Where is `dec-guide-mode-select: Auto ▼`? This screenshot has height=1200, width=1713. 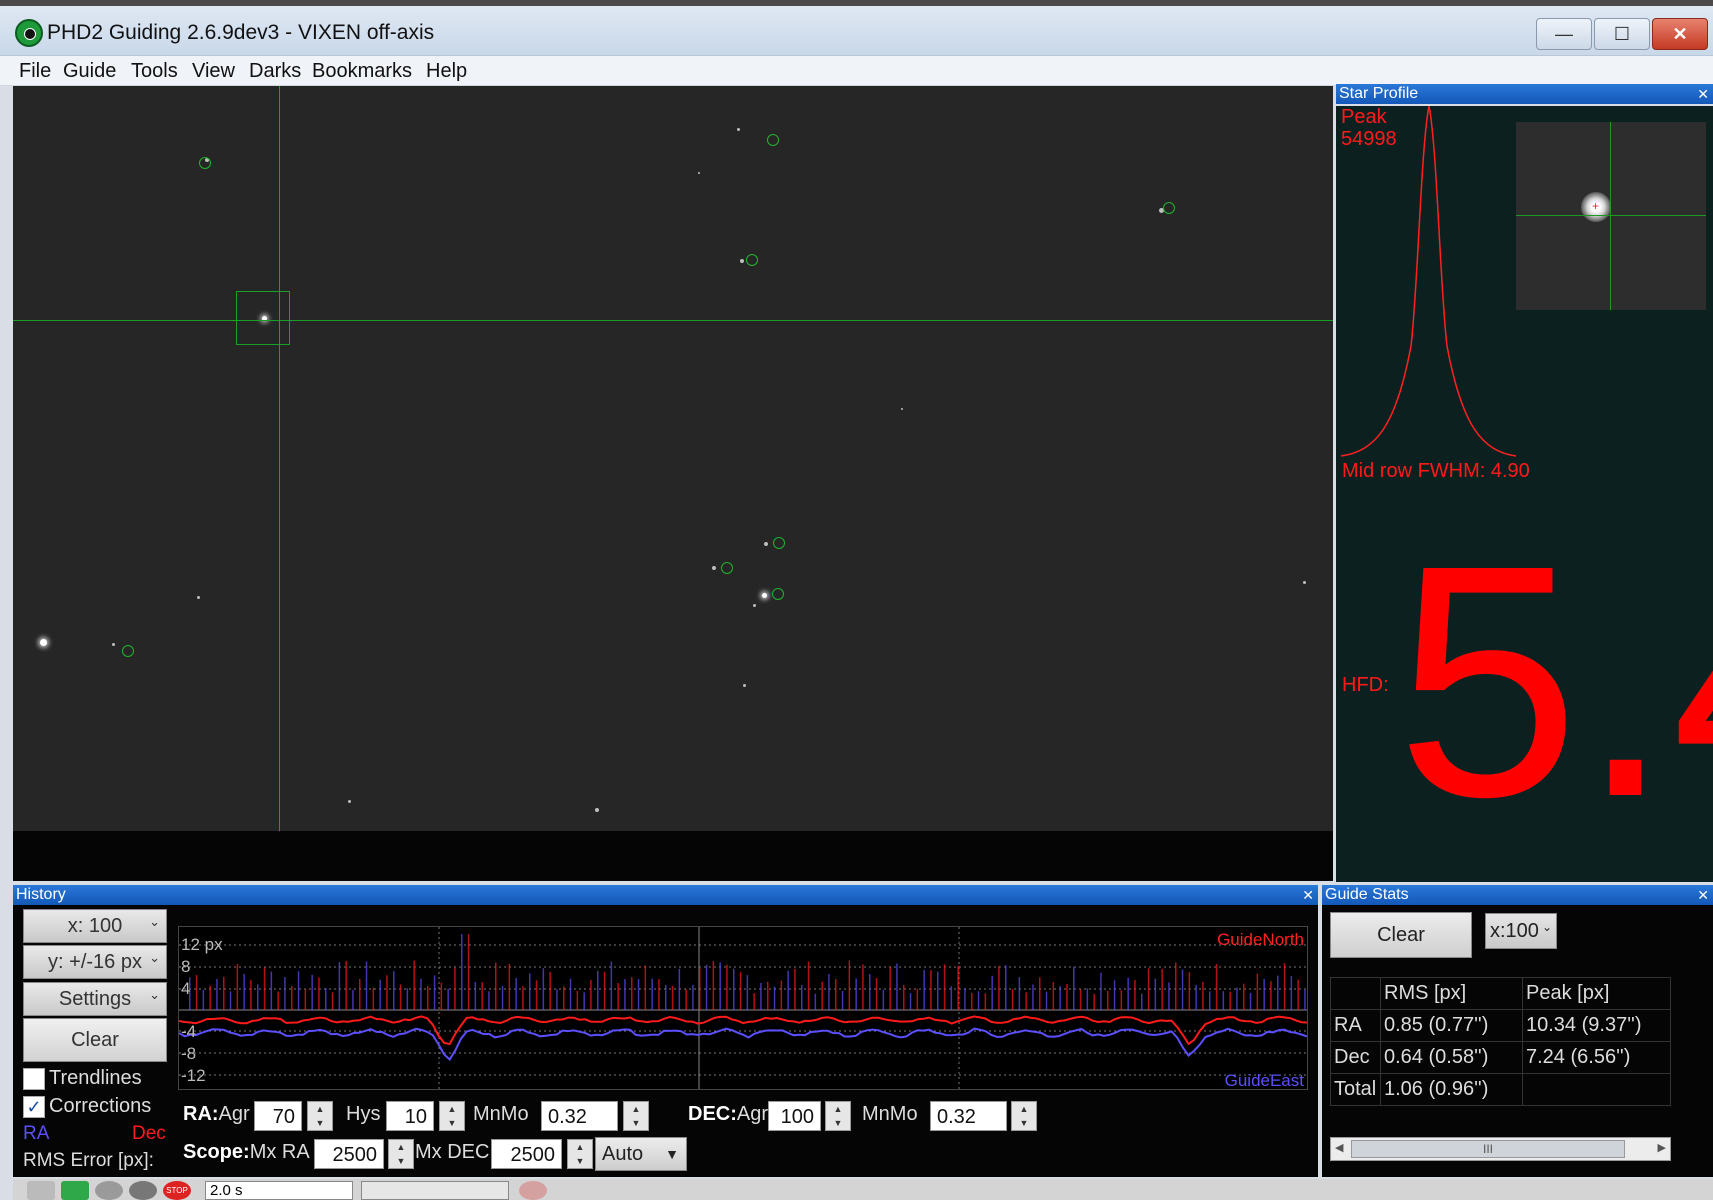 dec-guide-mode-select: Auto ▼ is located at coordinates (641, 1154).